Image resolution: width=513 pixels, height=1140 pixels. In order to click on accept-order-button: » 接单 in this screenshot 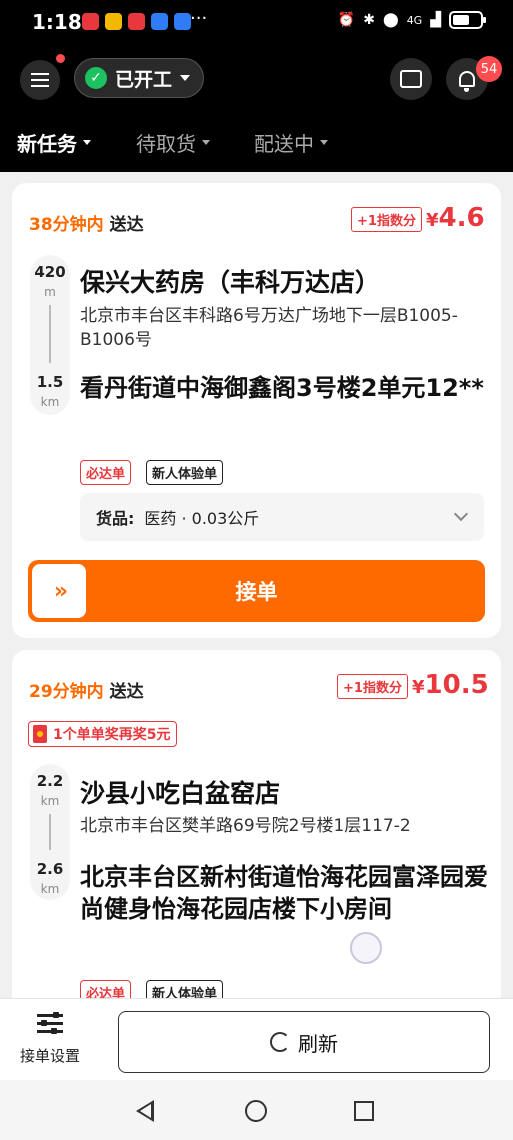, I will do `click(256, 591)`.